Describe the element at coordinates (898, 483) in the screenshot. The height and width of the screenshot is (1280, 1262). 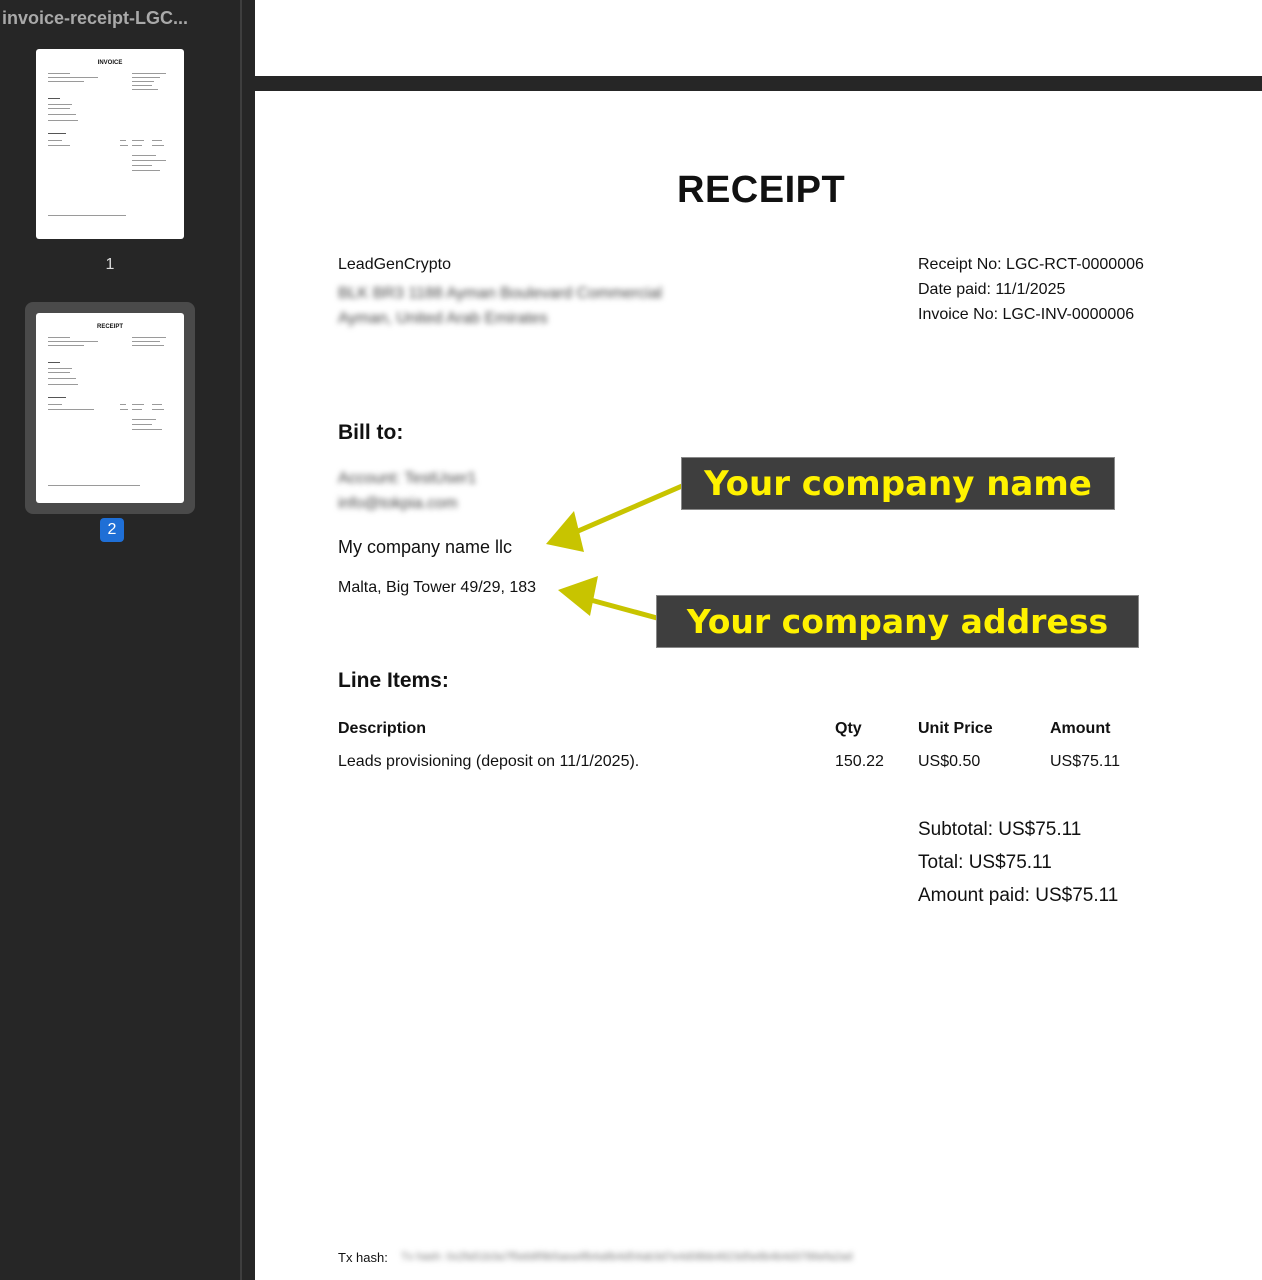
I see `company-name-callout: Your company name` at that location.